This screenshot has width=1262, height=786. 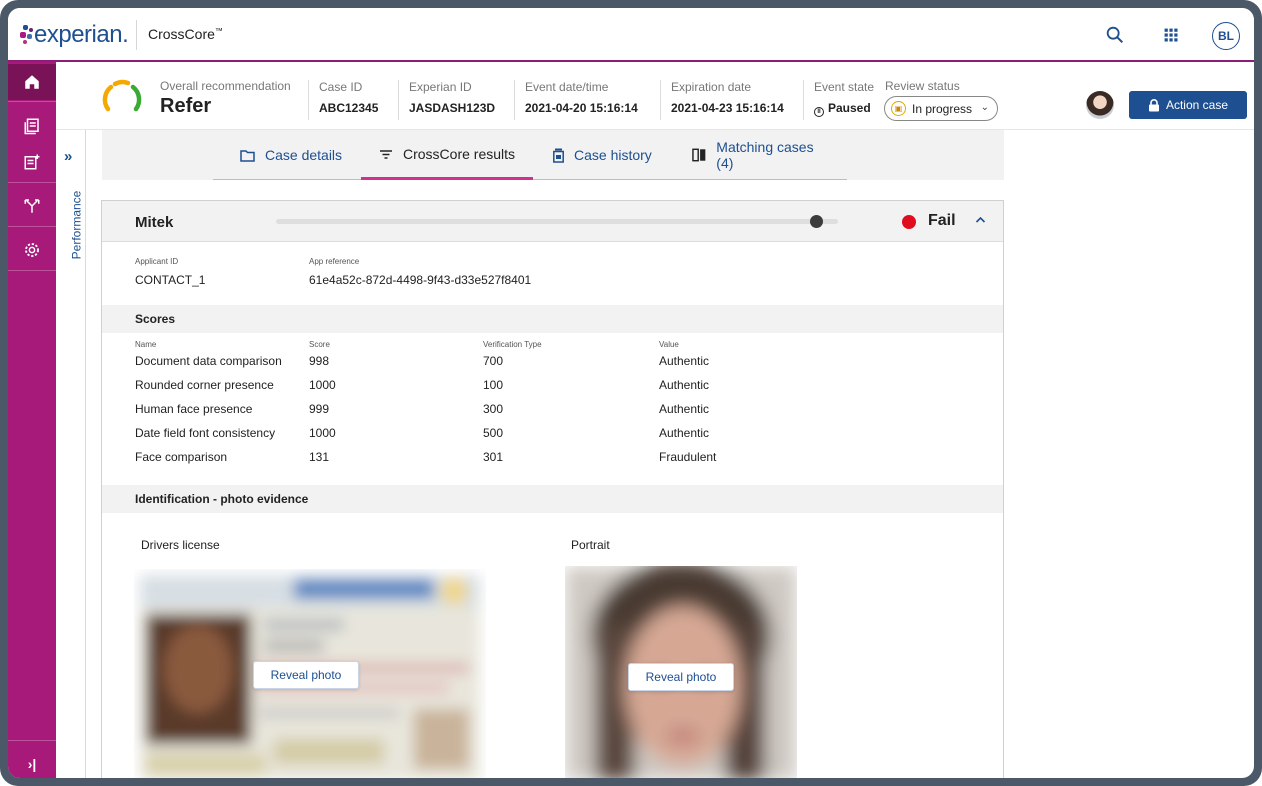 What do you see at coordinates (446, 100) in the screenshot?
I see `experian-id-field: Experian ID JASDASH123D` at bounding box center [446, 100].